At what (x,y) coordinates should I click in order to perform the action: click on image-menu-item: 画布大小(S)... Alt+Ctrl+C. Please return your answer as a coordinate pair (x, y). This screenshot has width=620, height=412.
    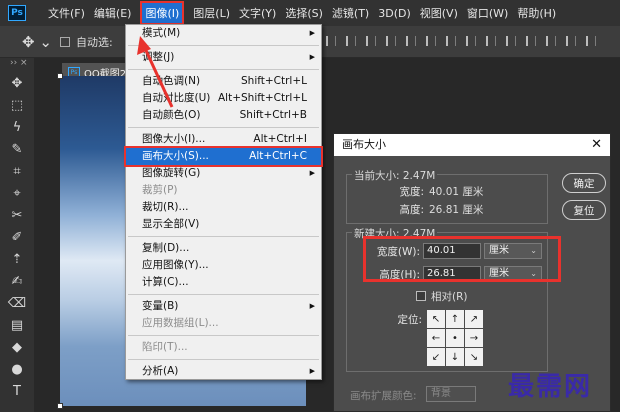
    Looking at the image, I should click on (223, 156).